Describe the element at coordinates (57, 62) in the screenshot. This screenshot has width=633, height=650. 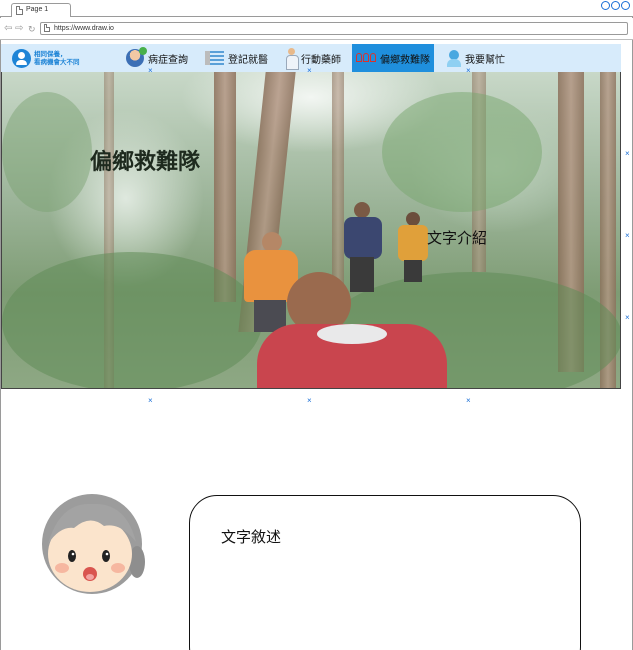
I see `logo-line-2: 看病機會大不同` at that location.